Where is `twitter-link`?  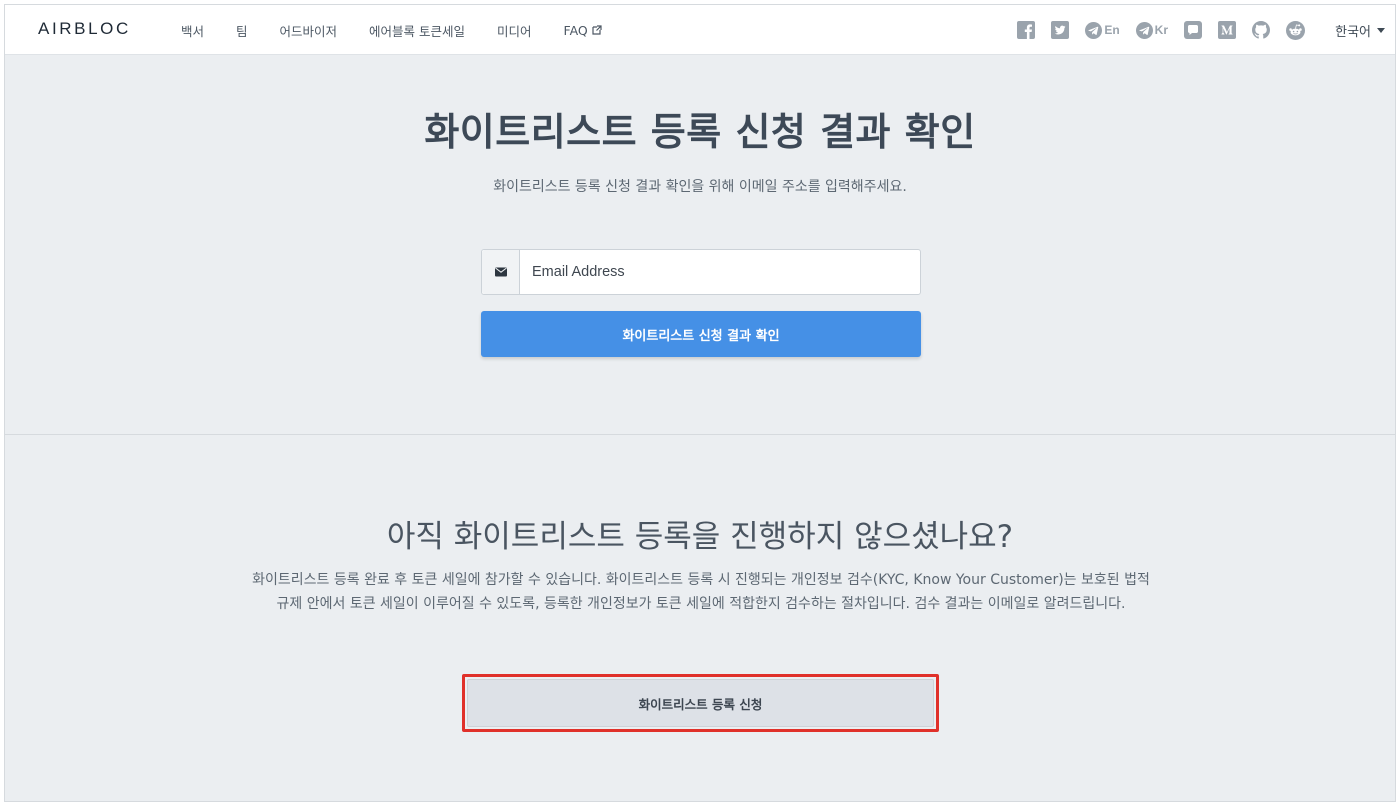
twitter-link is located at coordinates (1060, 30).